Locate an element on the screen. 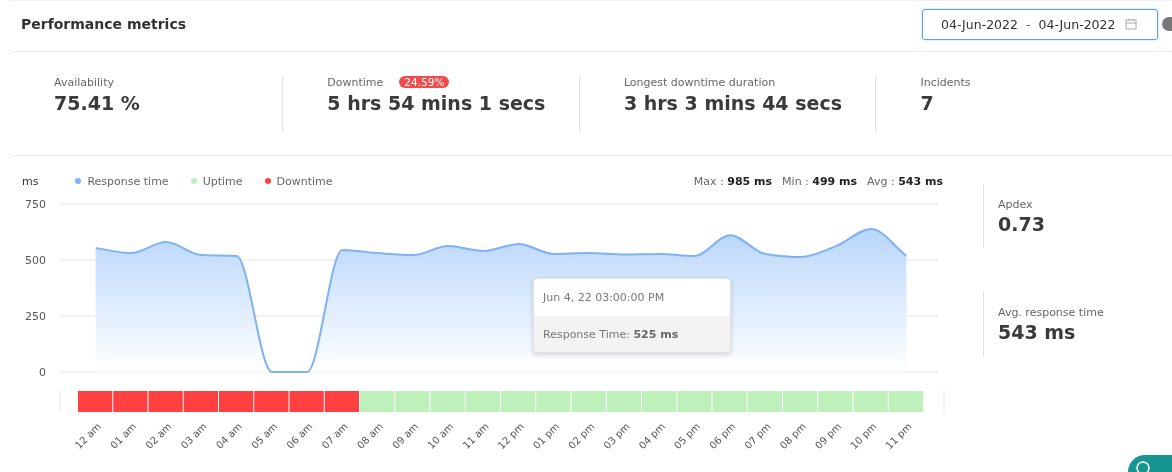  stat-value: 75.41 % is located at coordinates (97, 102).